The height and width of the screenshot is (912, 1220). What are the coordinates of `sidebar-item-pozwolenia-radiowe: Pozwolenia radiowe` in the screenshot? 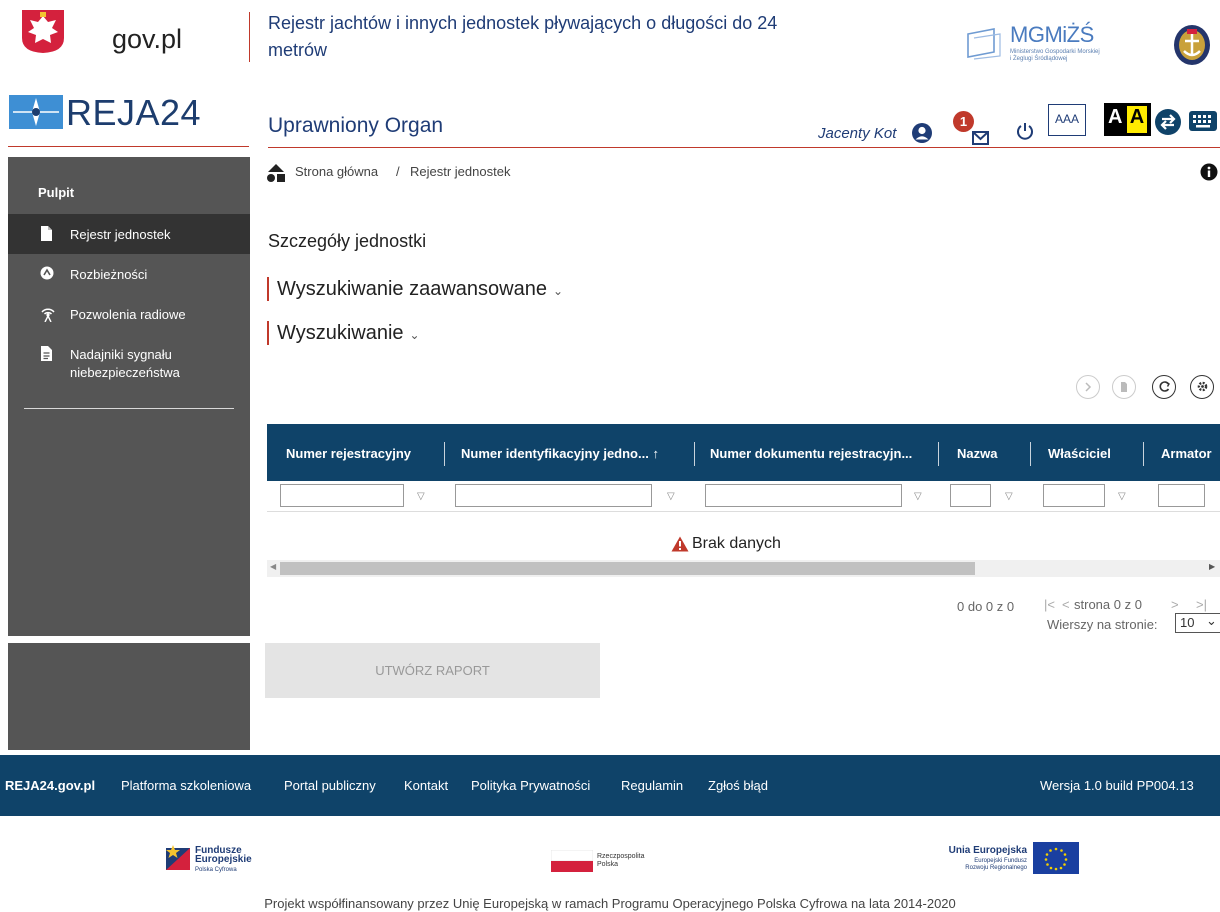 It's located at (129, 314).